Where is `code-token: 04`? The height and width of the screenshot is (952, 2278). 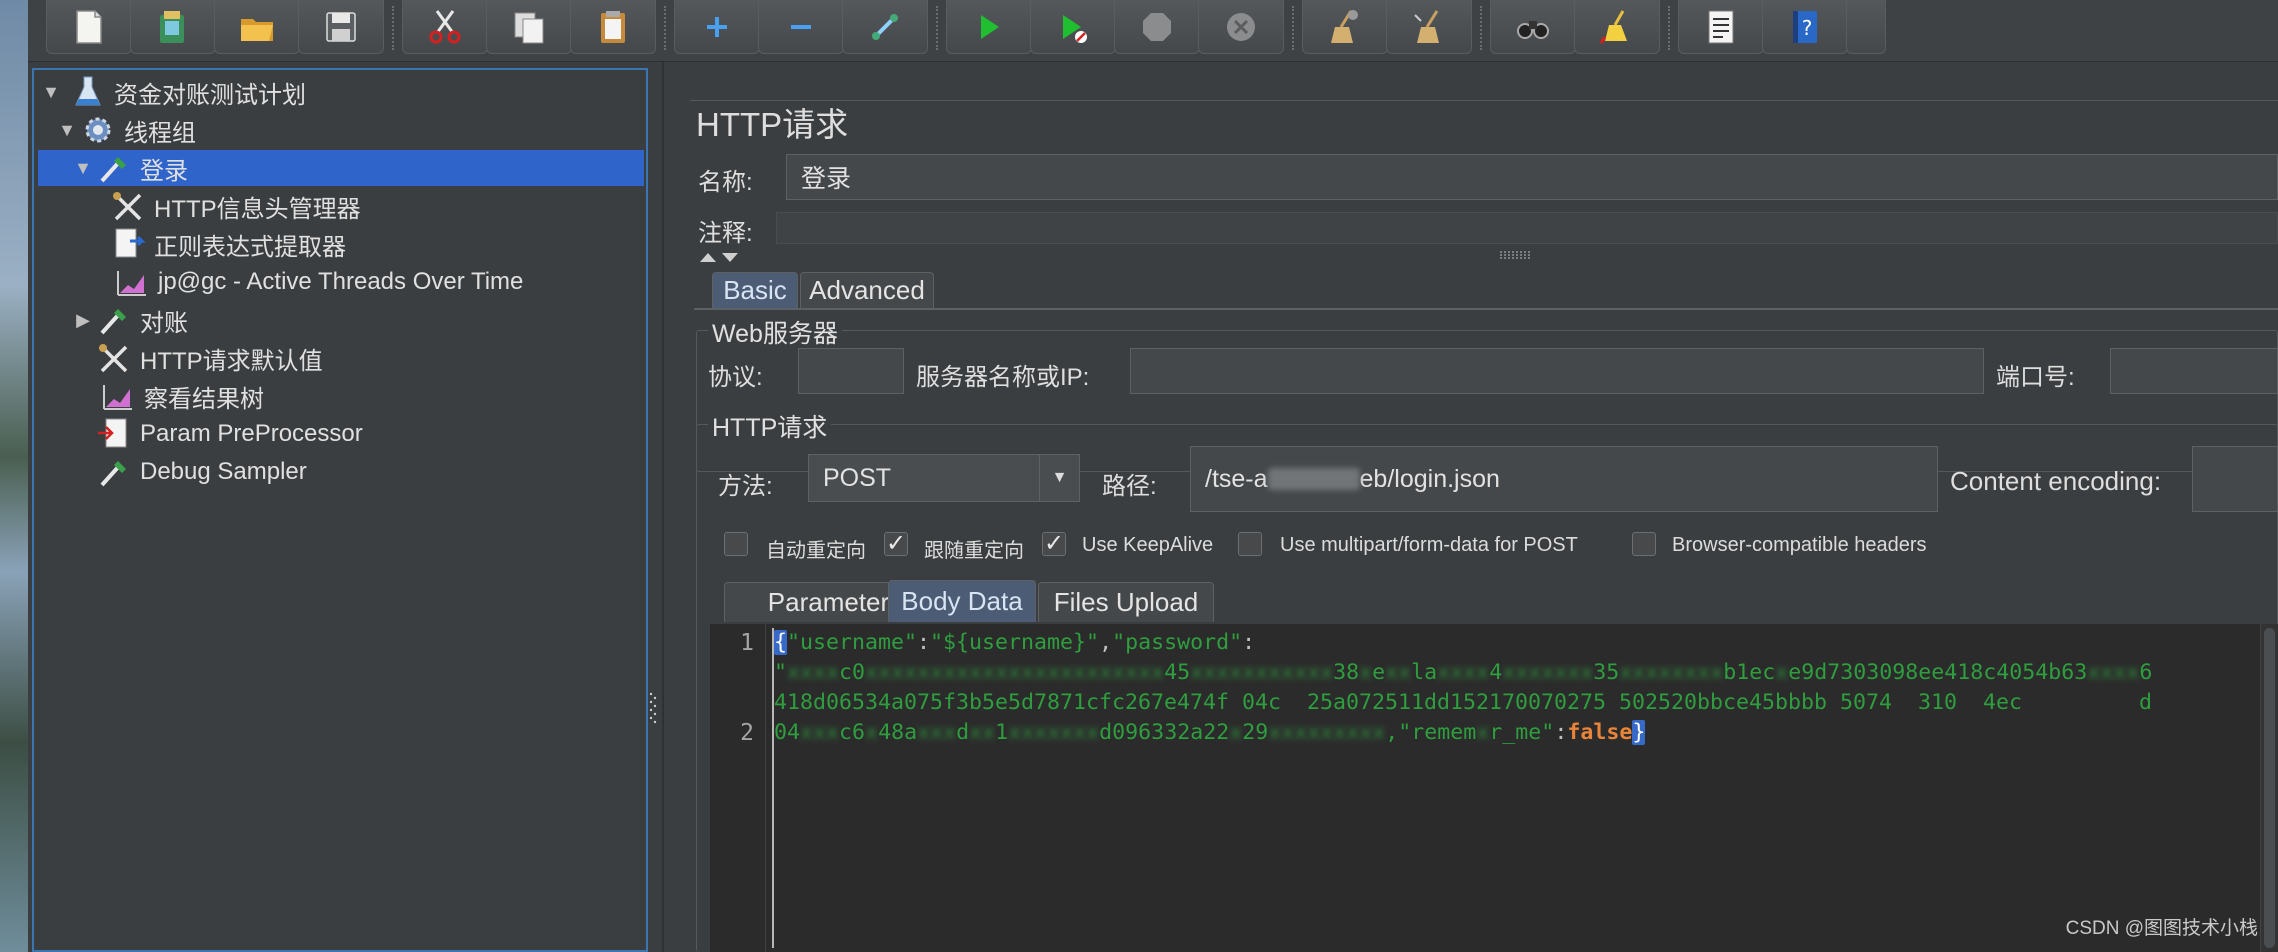
code-token: 04 is located at coordinates (787, 732).